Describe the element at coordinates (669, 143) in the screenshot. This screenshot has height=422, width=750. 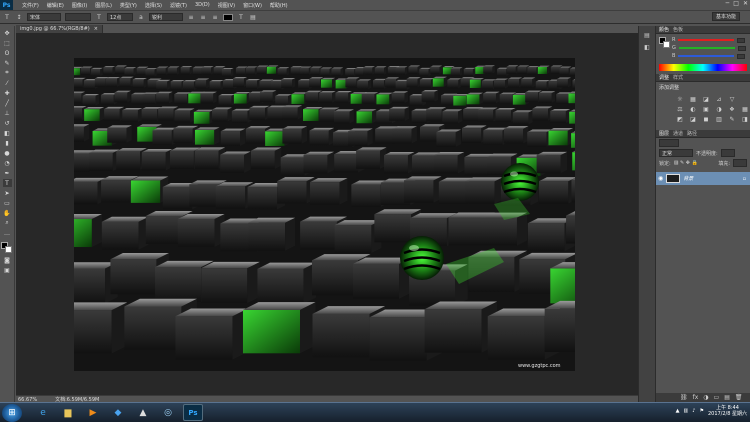
I see `layer-filter-select` at that location.